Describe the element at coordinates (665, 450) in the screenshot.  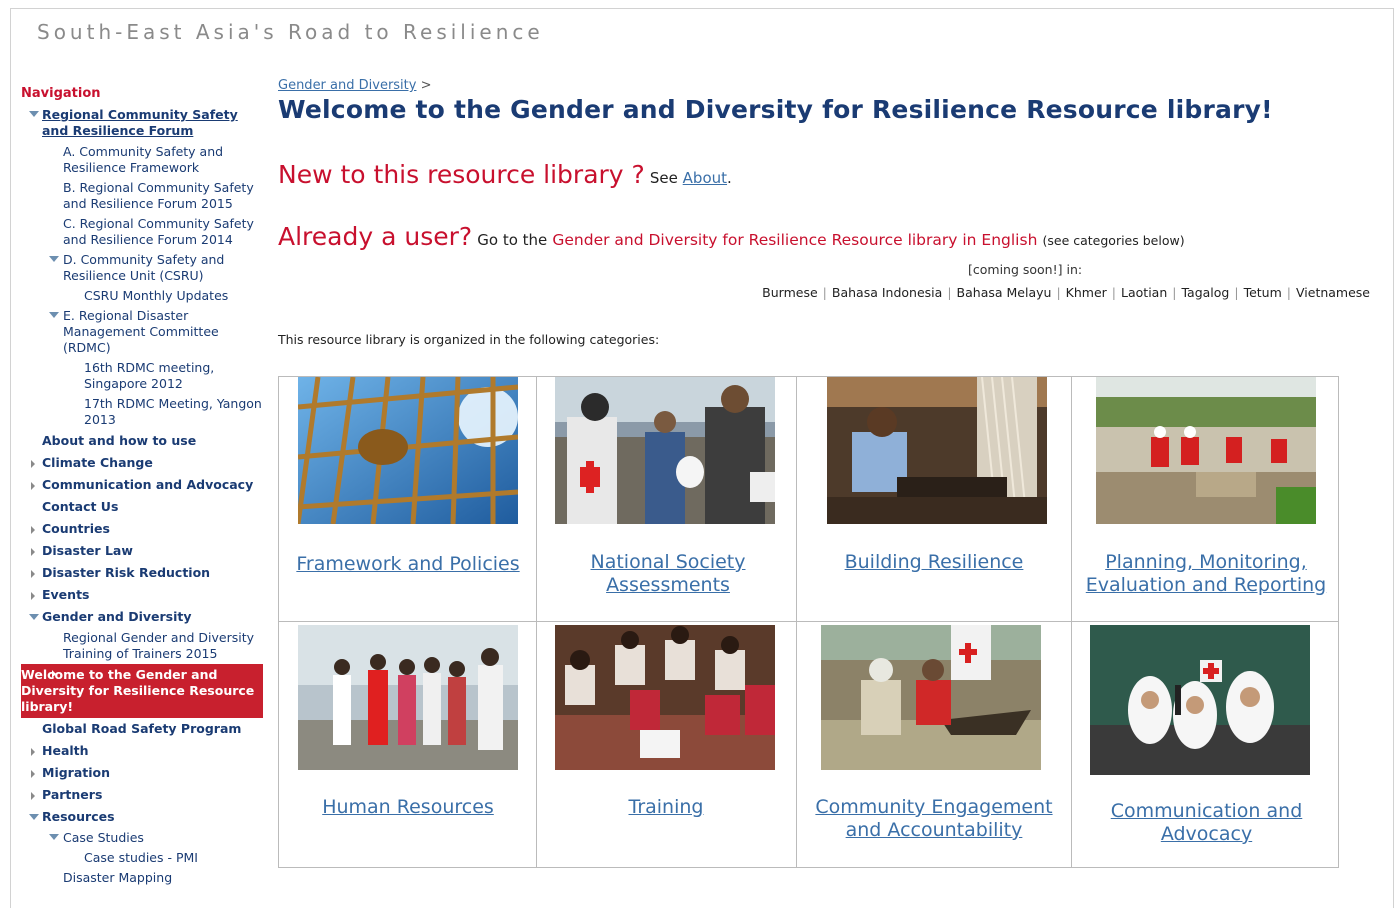
I see `relief-distribution-photo` at that location.